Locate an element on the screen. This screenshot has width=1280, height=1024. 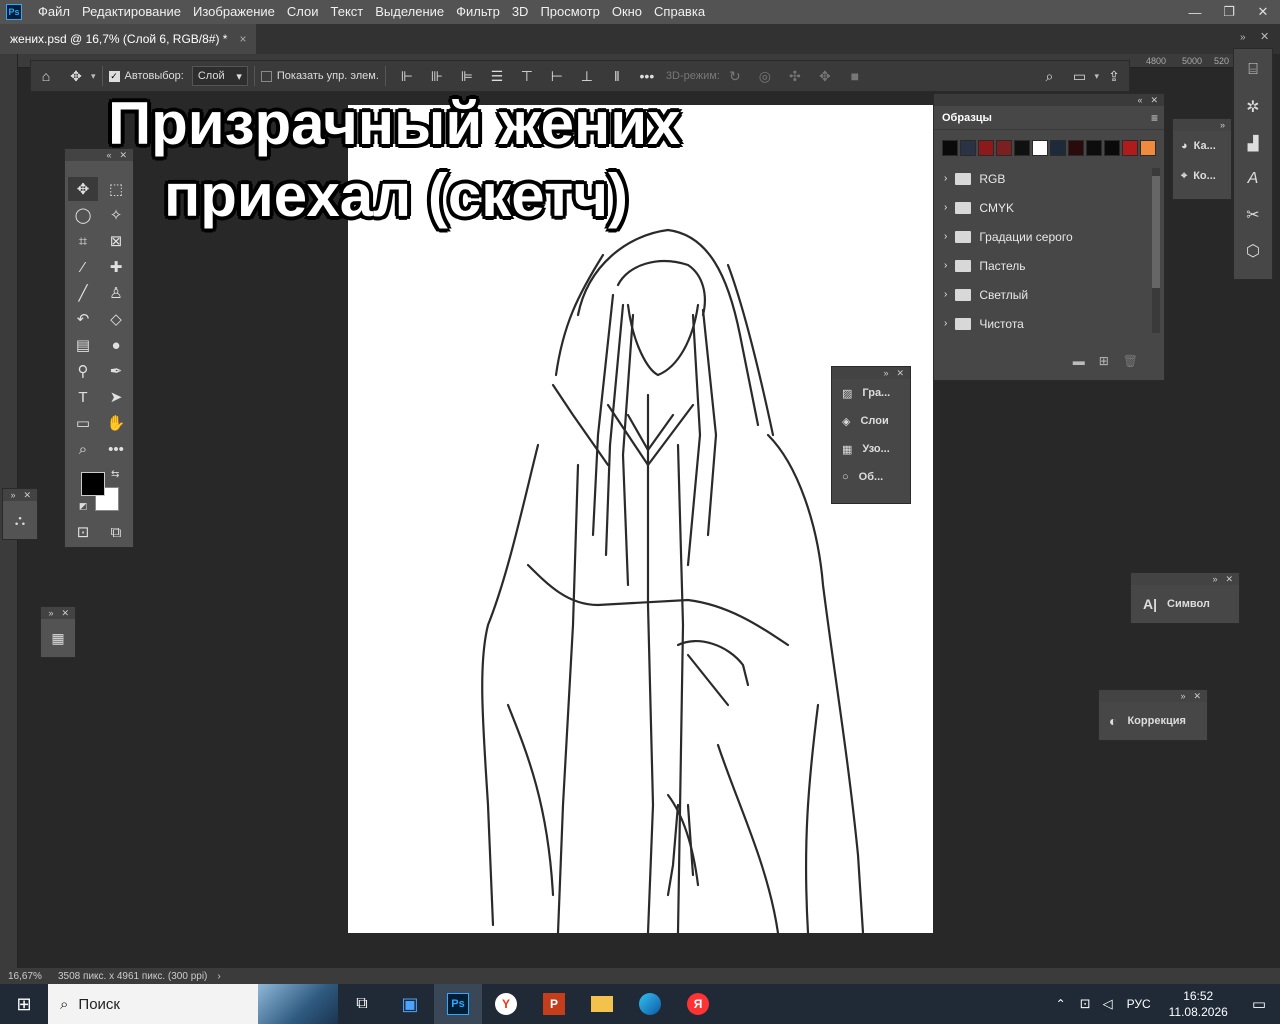
marquee-tool-icon: ⬚ is located at coordinates (116, 189).